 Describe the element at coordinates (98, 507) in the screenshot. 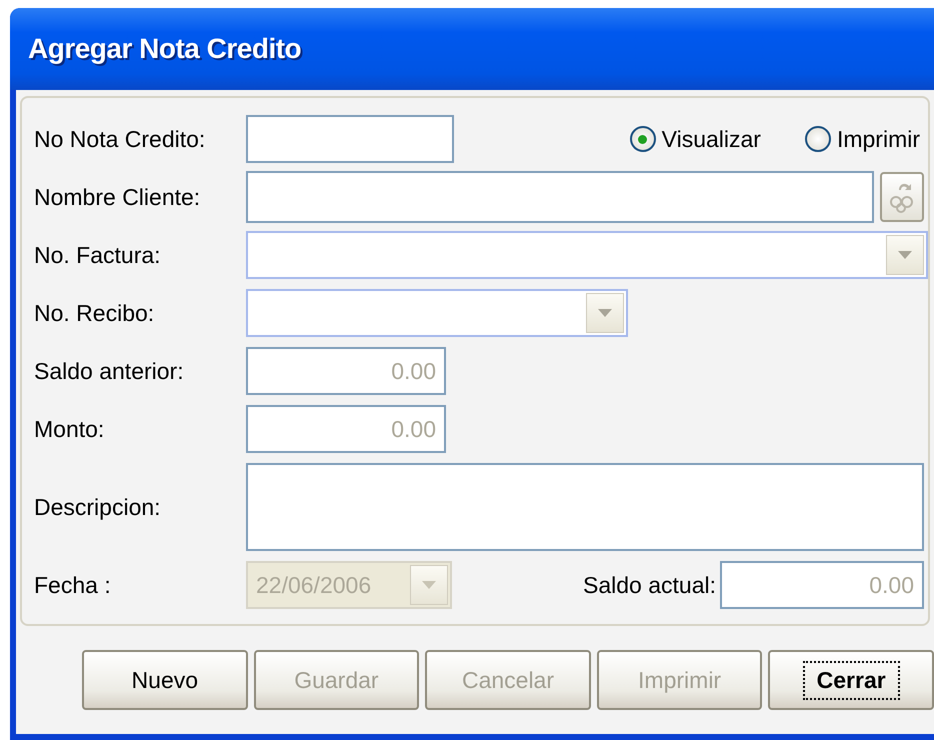

I see `field-label: Descripcion:` at that location.